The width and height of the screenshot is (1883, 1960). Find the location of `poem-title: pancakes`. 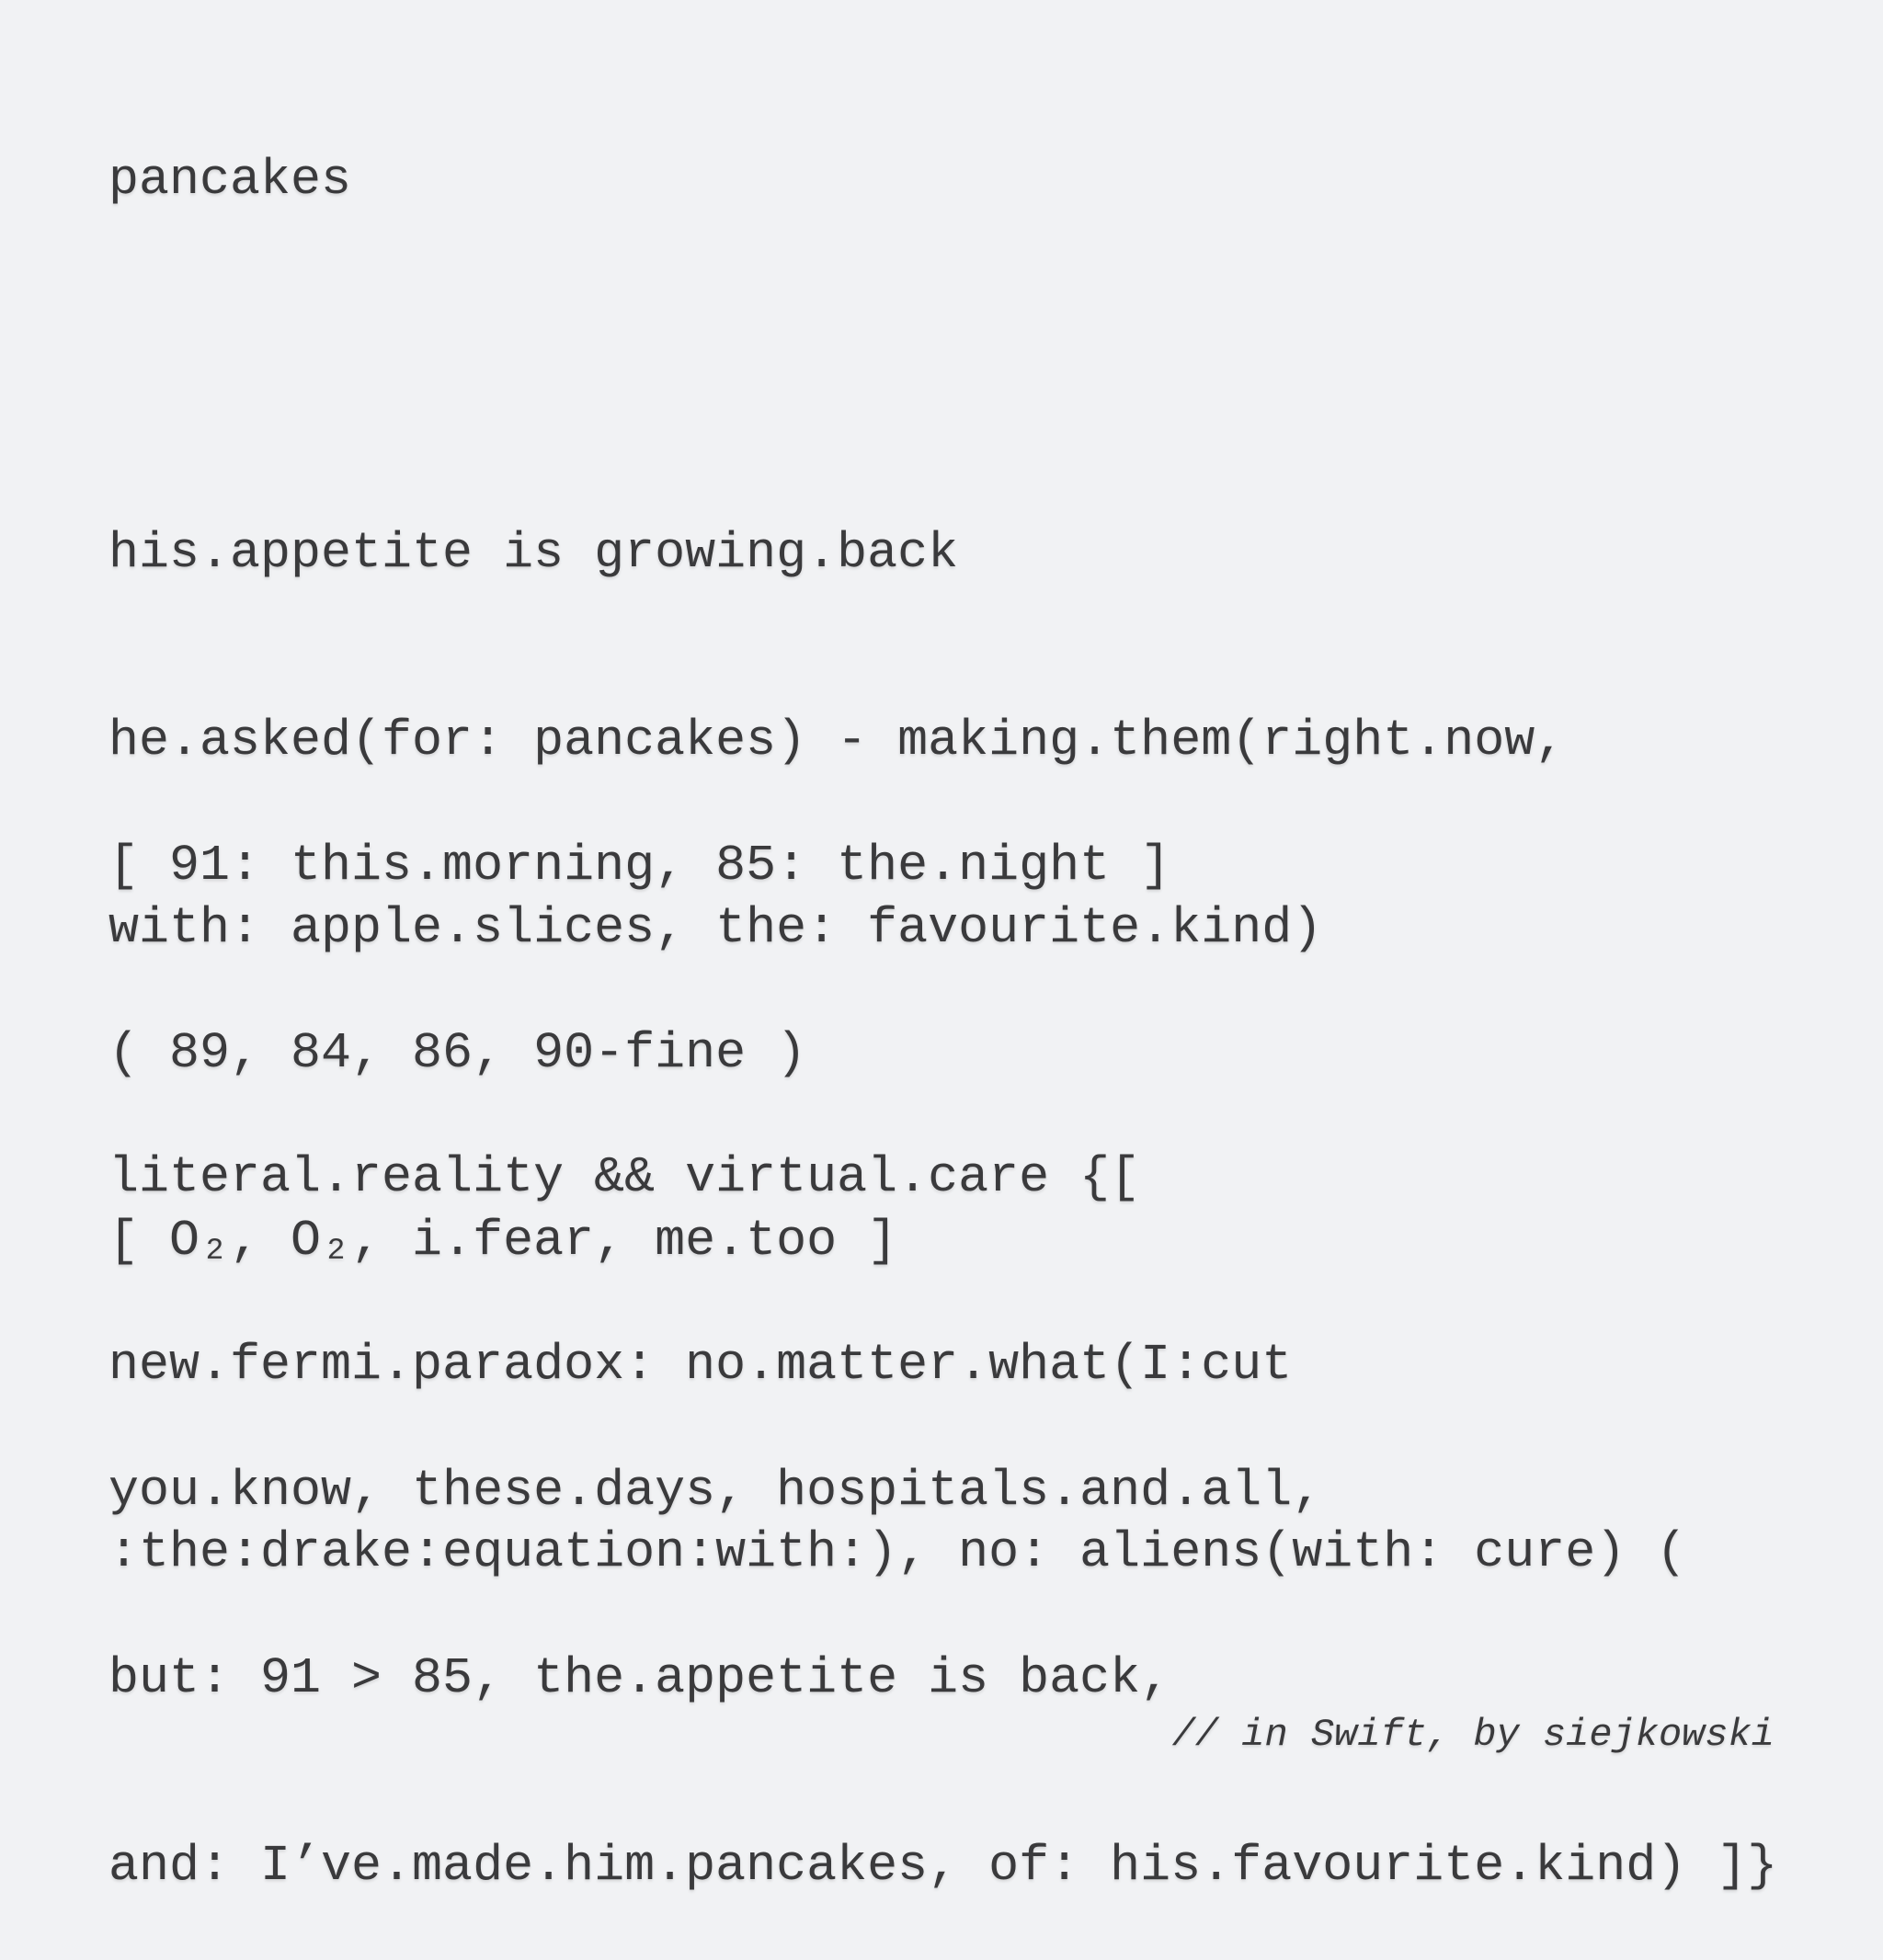

poem-title: pancakes is located at coordinates (230, 180).